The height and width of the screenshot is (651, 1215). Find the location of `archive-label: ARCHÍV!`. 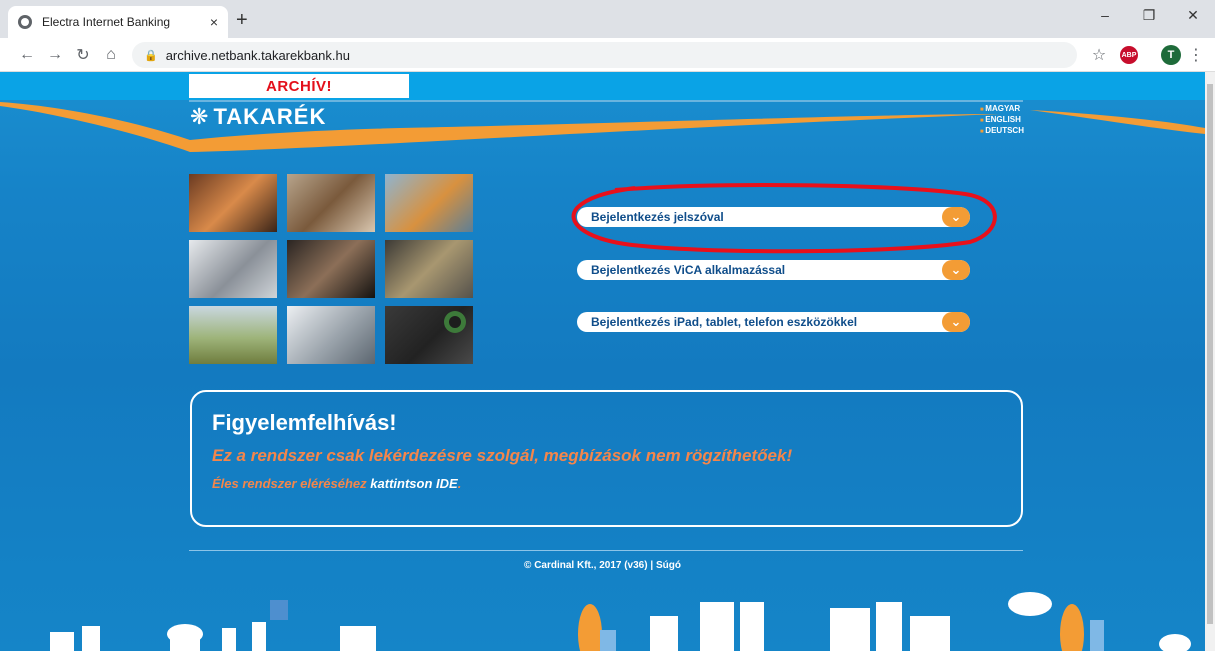

archive-label: ARCHÍV! is located at coordinates (299, 86).